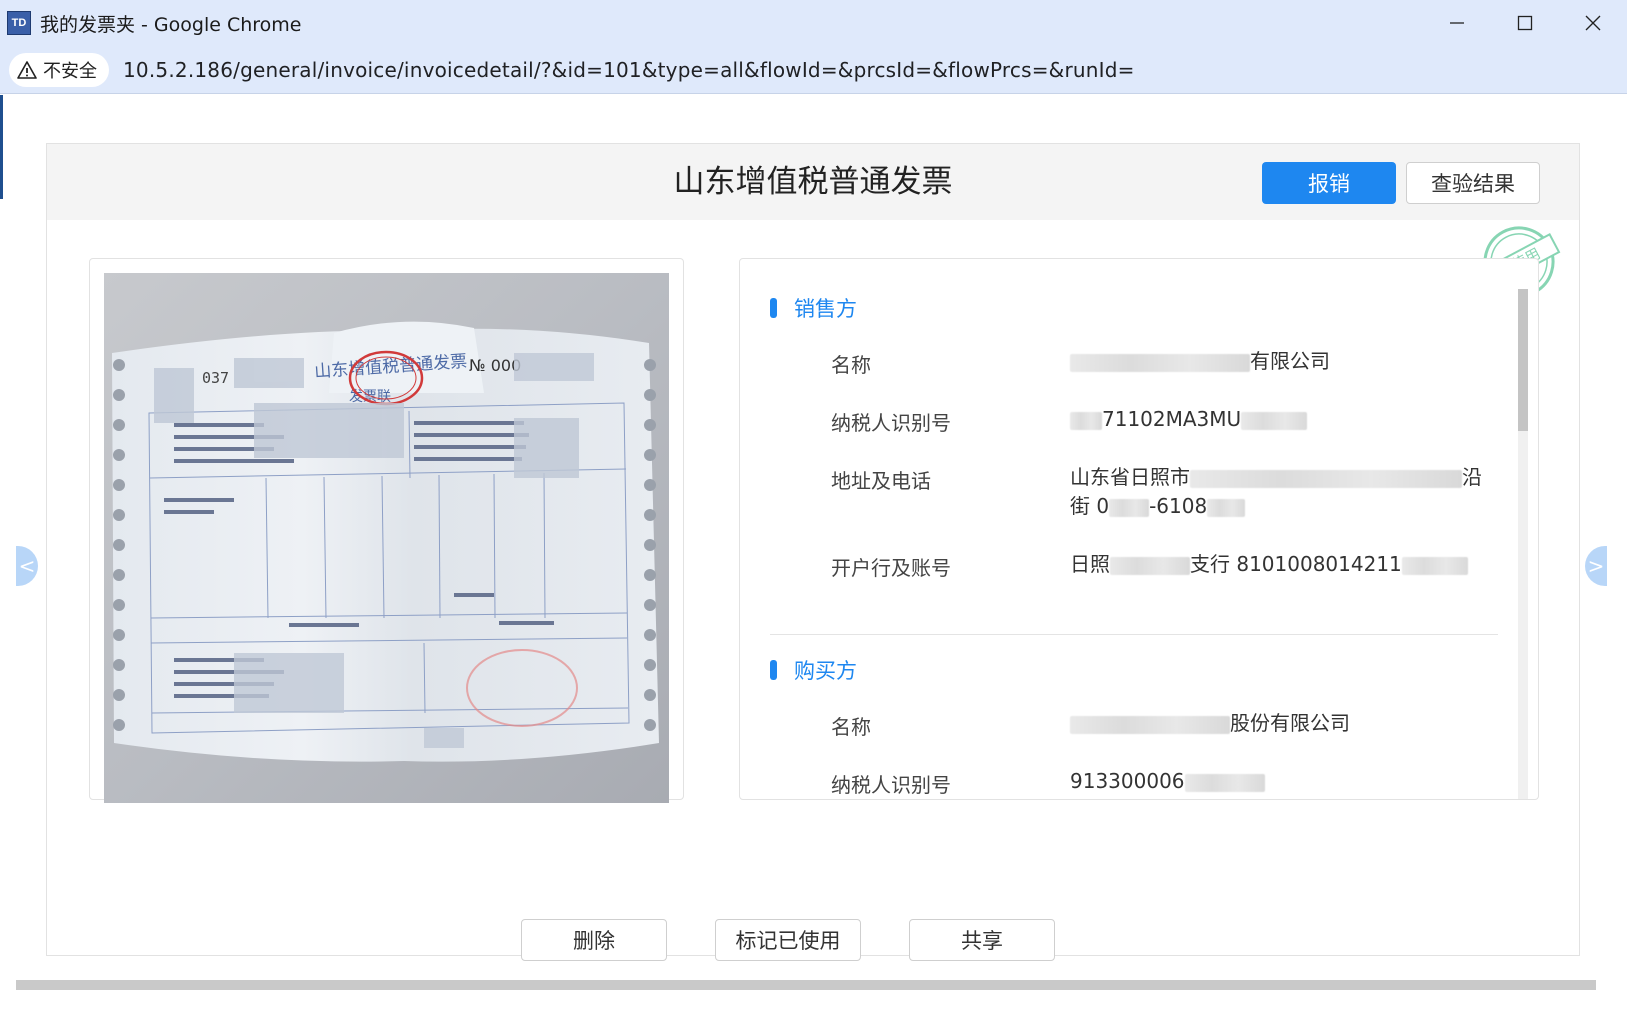 The height and width of the screenshot is (1010, 1627). What do you see at coordinates (215, 378) in the screenshot?
I see `svg-text: 037` at bounding box center [215, 378].